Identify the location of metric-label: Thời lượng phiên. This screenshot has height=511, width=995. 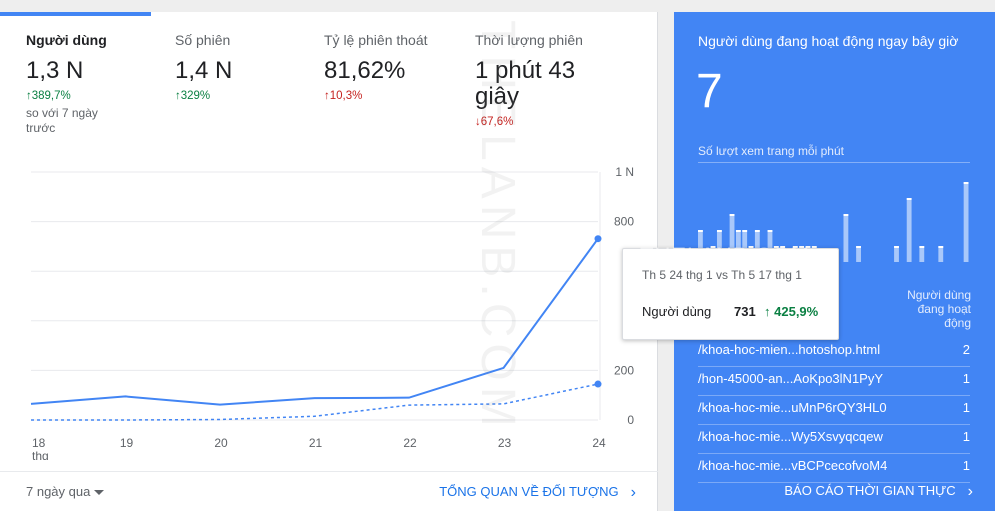
(529, 40).